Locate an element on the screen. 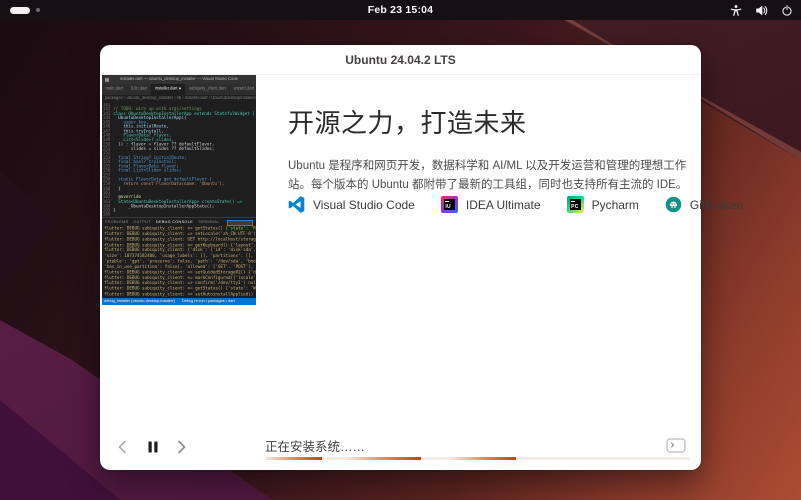  top-bar: Feb 23 15:04 is located at coordinates (400, 10).